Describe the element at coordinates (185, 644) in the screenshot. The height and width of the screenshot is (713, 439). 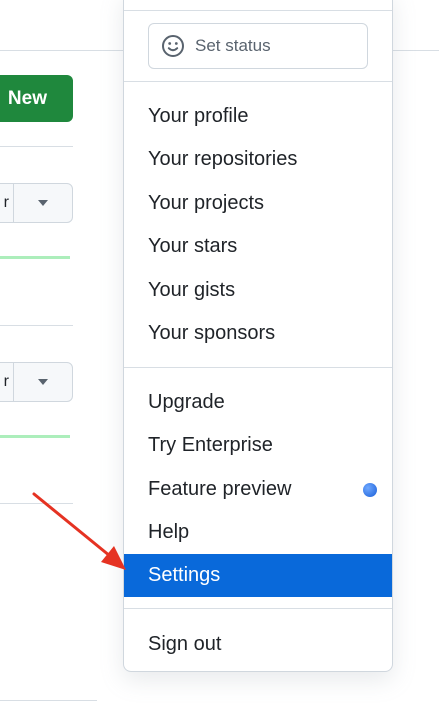
I see `menu-item-label: Sign out` at that location.